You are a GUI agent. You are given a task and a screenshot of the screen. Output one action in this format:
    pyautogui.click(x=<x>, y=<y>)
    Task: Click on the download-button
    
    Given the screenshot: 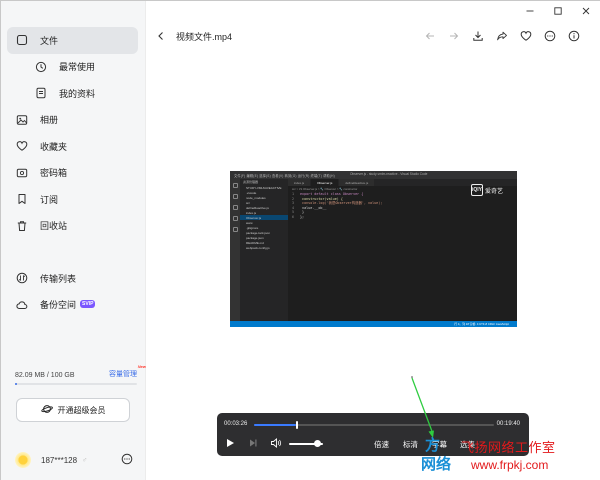 What is the action you would take?
    pyautogui.click(x=478, y=36)
    